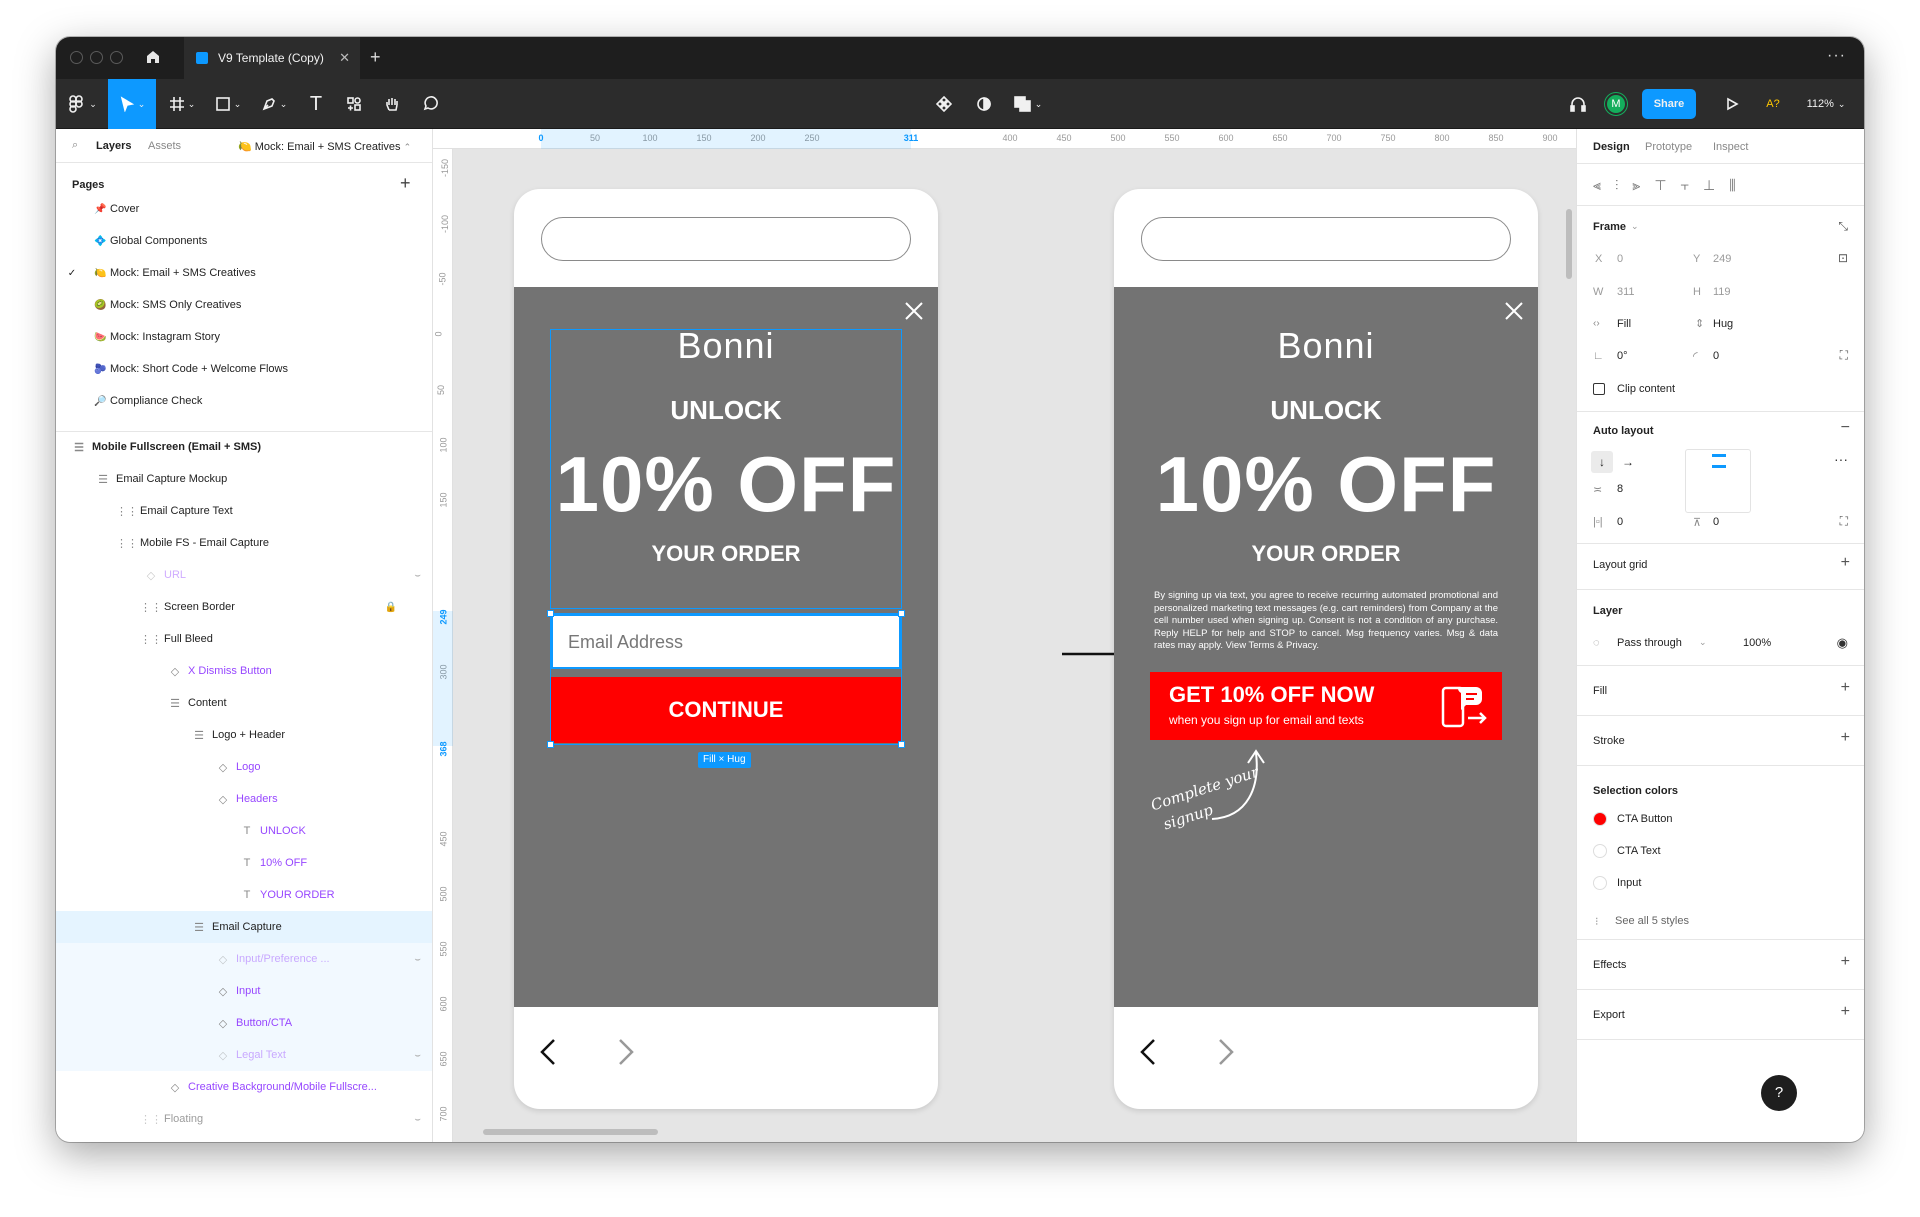 The width and height of the screenshot is (1920, 1217). What do you see at coordinates (1636, 185) in the screenshot?
I see `align-right-icon: ⫸` at bounding box center [1636, 185].